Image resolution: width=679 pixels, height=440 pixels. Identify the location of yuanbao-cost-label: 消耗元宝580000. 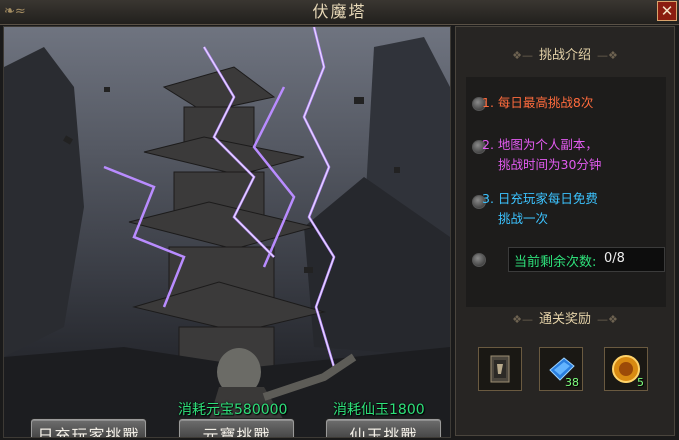
(233, 410).